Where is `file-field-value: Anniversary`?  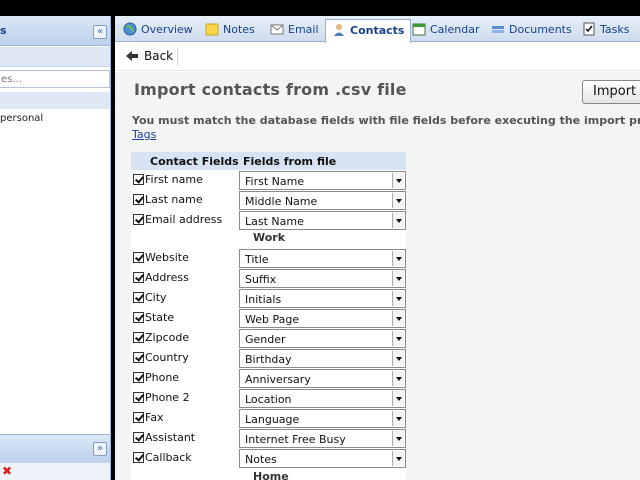 file-field-value: Anniversary is located at coordinates (278, 379).